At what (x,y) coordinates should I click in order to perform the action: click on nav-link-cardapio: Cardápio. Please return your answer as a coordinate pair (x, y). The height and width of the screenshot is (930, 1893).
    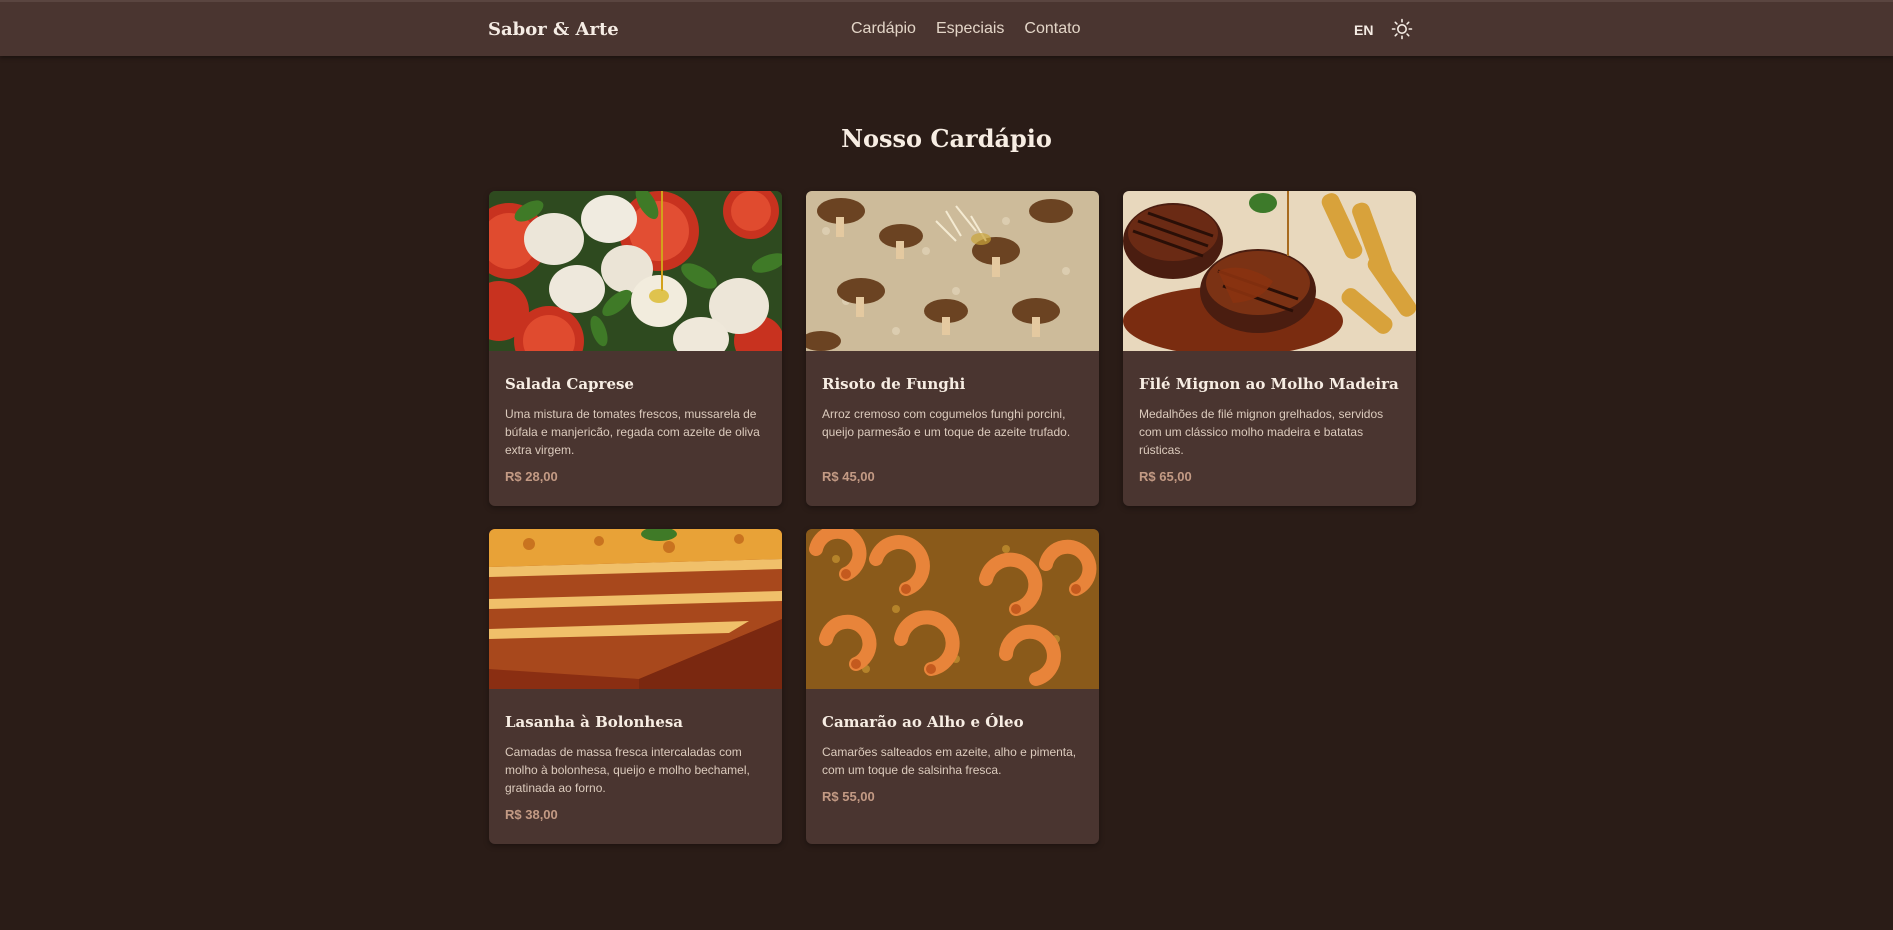
    Looking at the image, I should click on (883, 29).